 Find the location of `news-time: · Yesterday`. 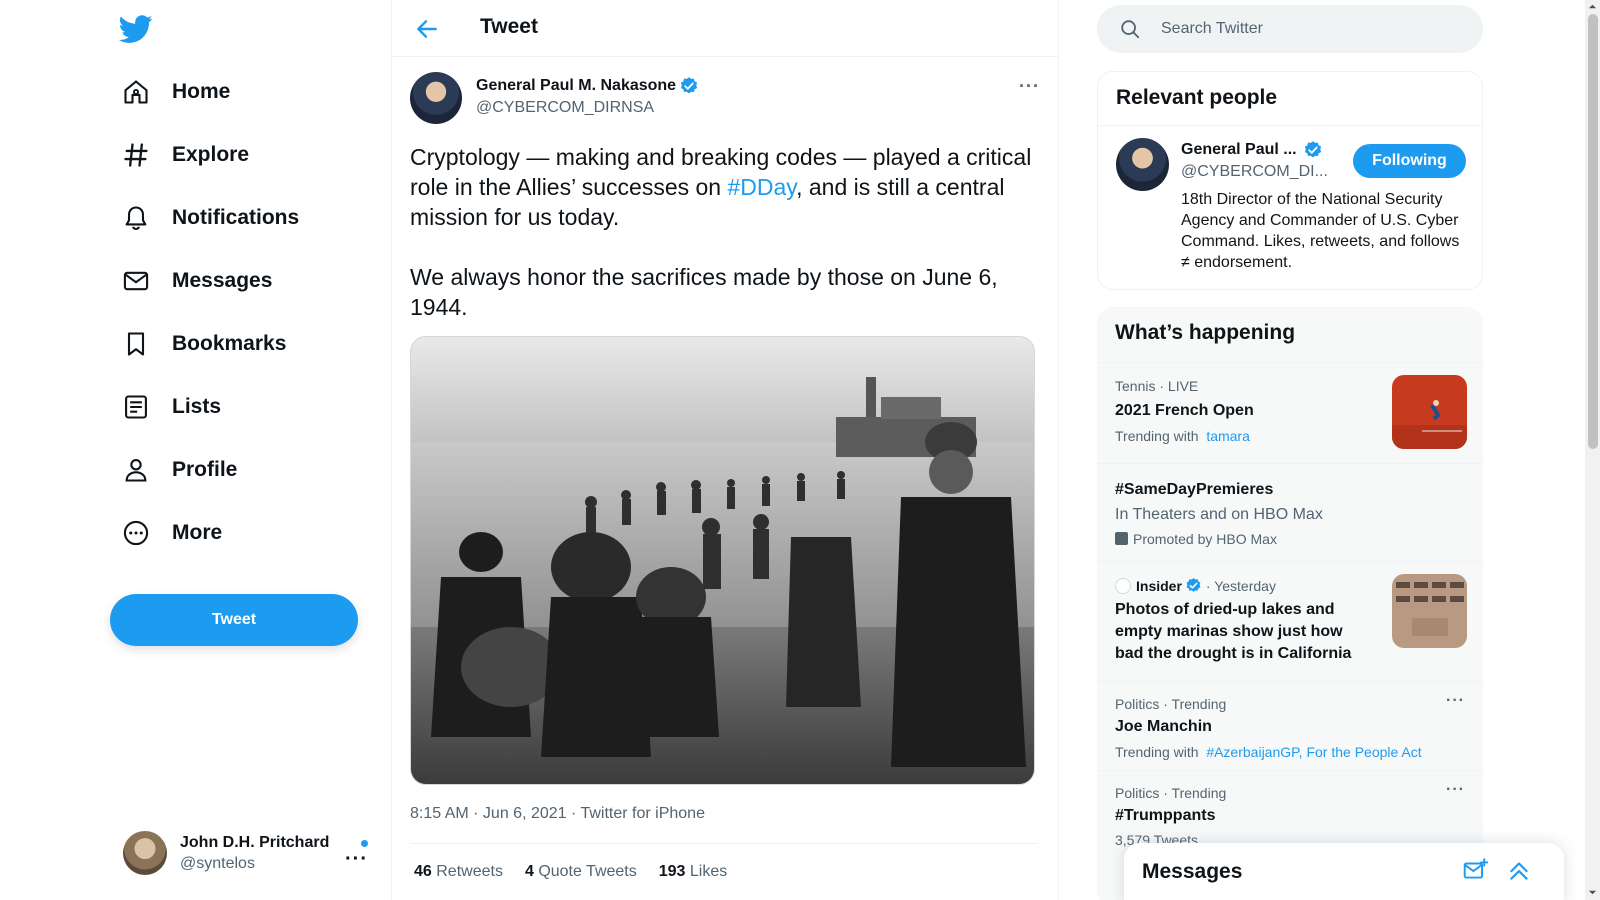

news-time: · Yesterday is located at coordinates (1240, 585).